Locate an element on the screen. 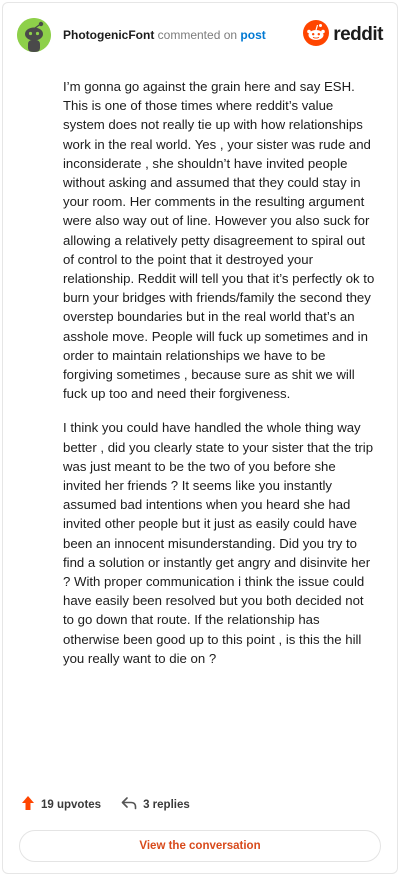 This screenshot has height=876, width=400. upvote-arrow-icon is located at coordinates (28, 804).